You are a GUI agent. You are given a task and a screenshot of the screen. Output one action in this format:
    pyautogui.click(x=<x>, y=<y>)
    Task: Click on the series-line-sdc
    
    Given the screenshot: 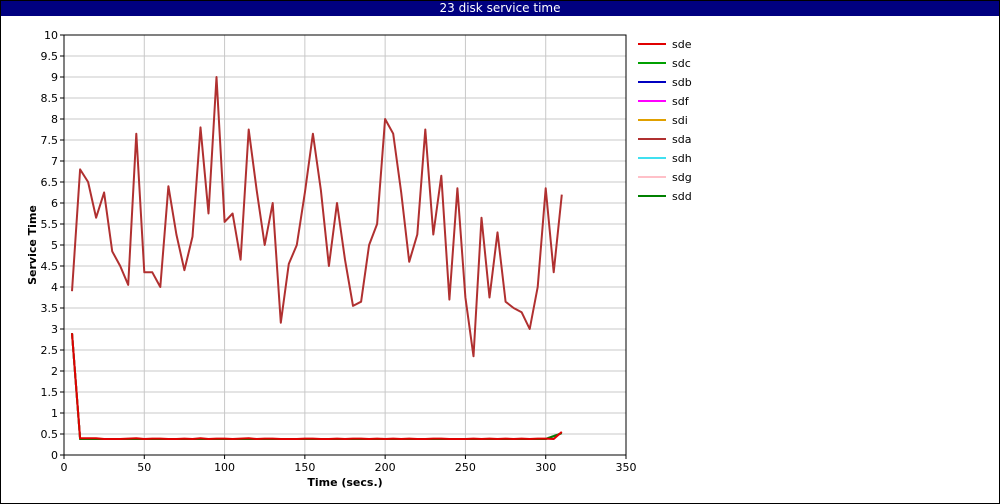 What is the action you would take?
    pyautogui.click(x=317, y=386)
    